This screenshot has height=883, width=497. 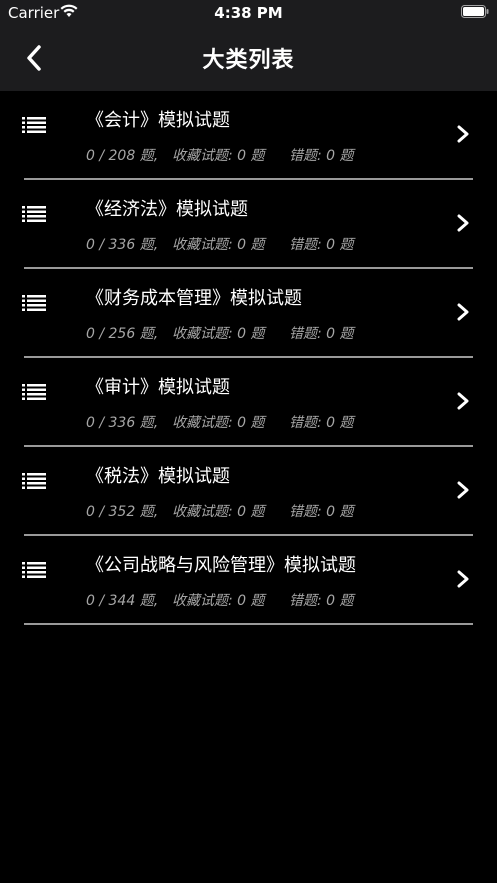 What do you see at coordinates (194, 298) in the screenshot?
I see `category-title: 《财务成本管理》模拟试题` at bounding box center [194, 298].